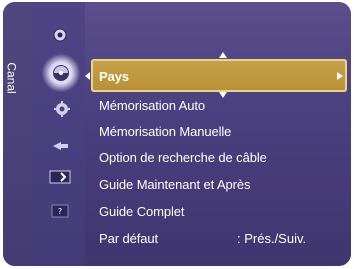  What do you see at coordinates (114, 76) in the screenshot?
I see `menu-item-pays: Pays` at bounding box center [114, 76].